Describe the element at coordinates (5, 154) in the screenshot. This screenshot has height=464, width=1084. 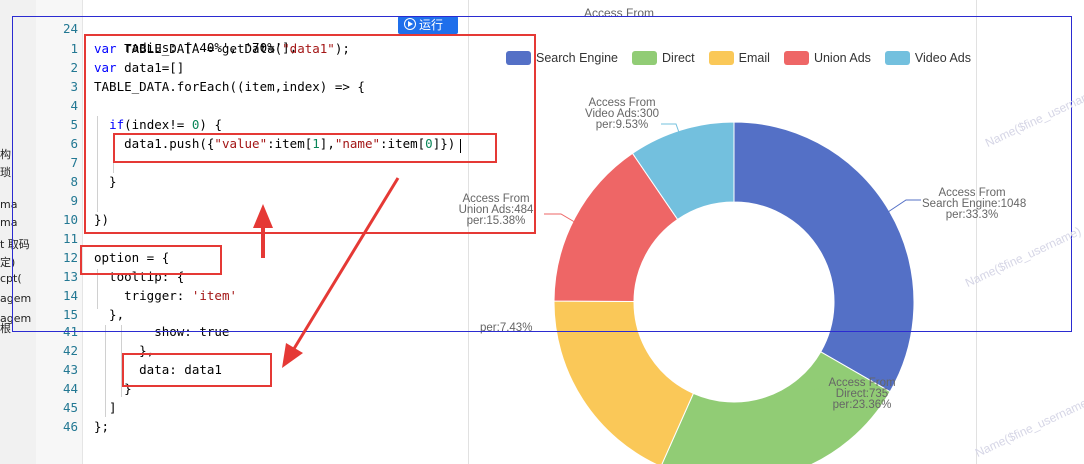
I see `background-text: 构` at that location.